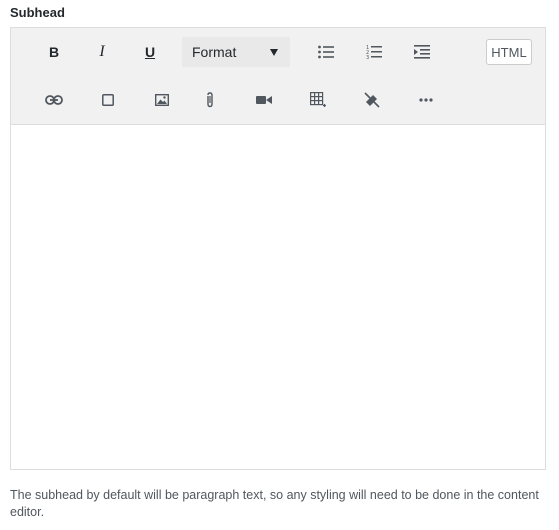 The height and width of the screenshot is (530, 559). I want to click on insert-video-button, so click(264, 100).